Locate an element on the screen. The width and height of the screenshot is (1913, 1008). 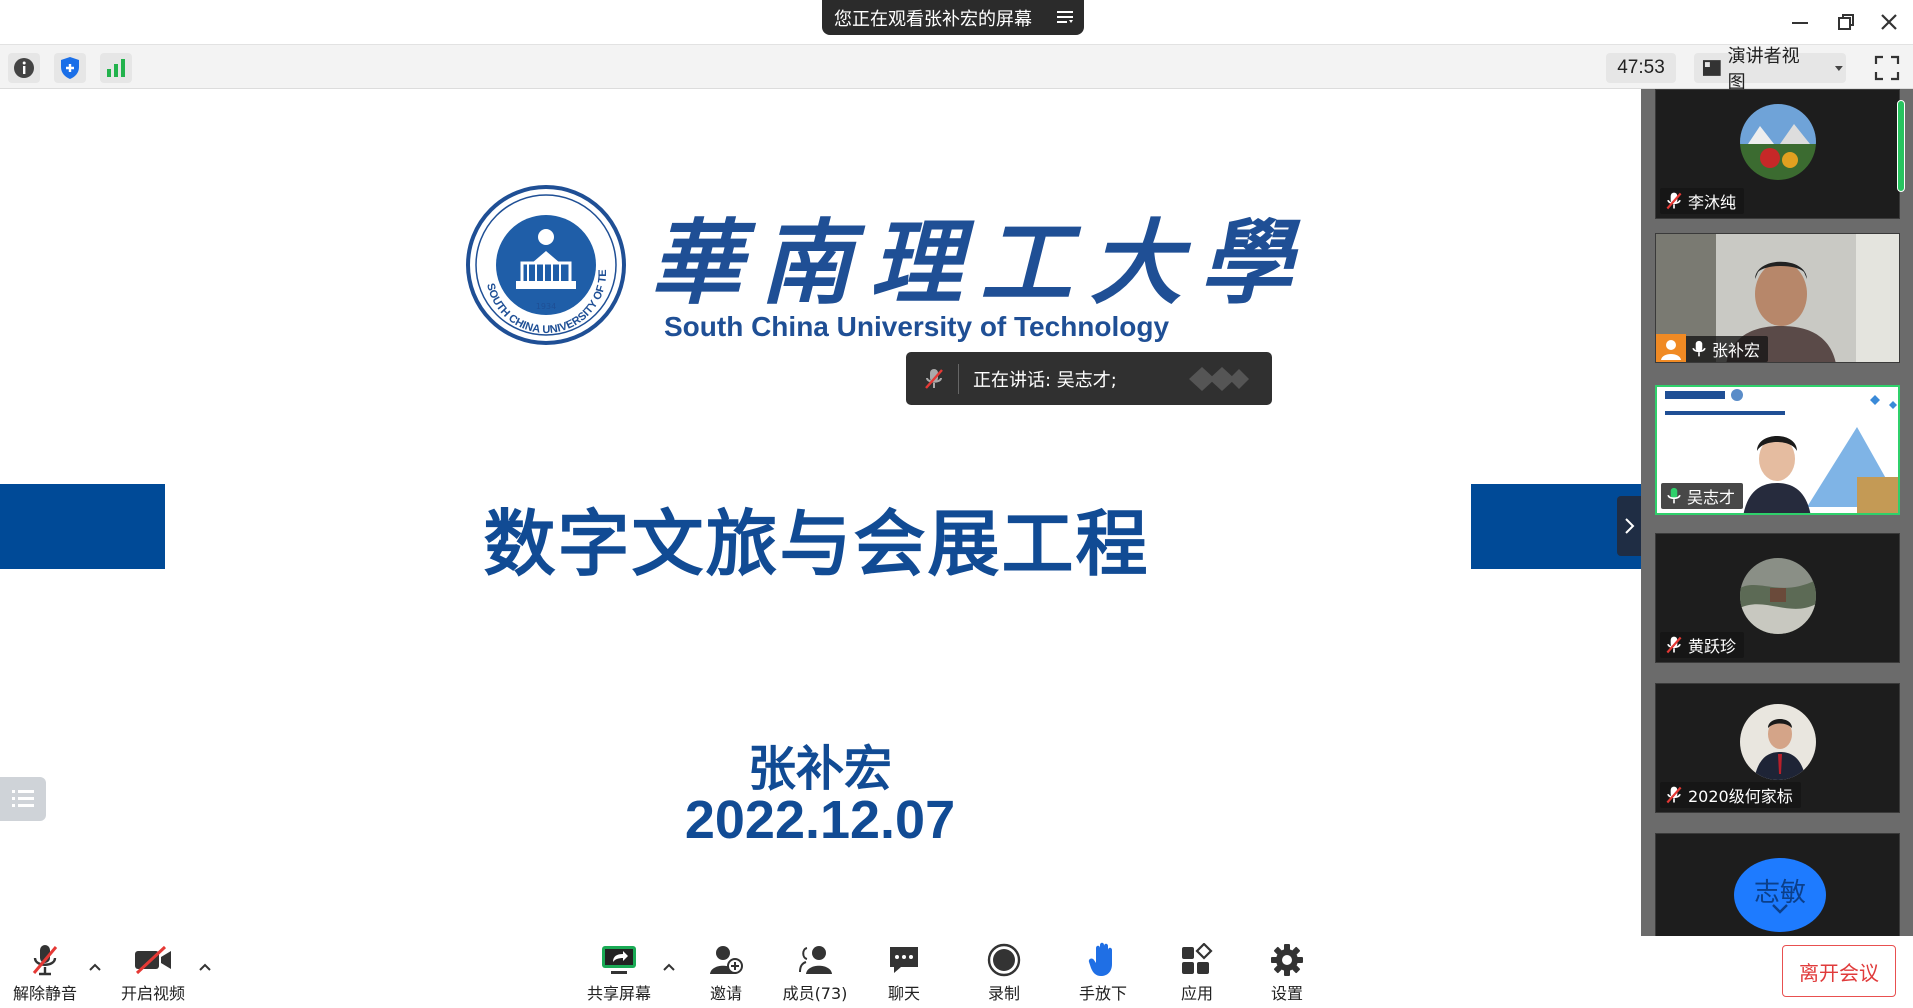
participant-name-tag: 黄跃珍 is located at coordinates (1702, 645).